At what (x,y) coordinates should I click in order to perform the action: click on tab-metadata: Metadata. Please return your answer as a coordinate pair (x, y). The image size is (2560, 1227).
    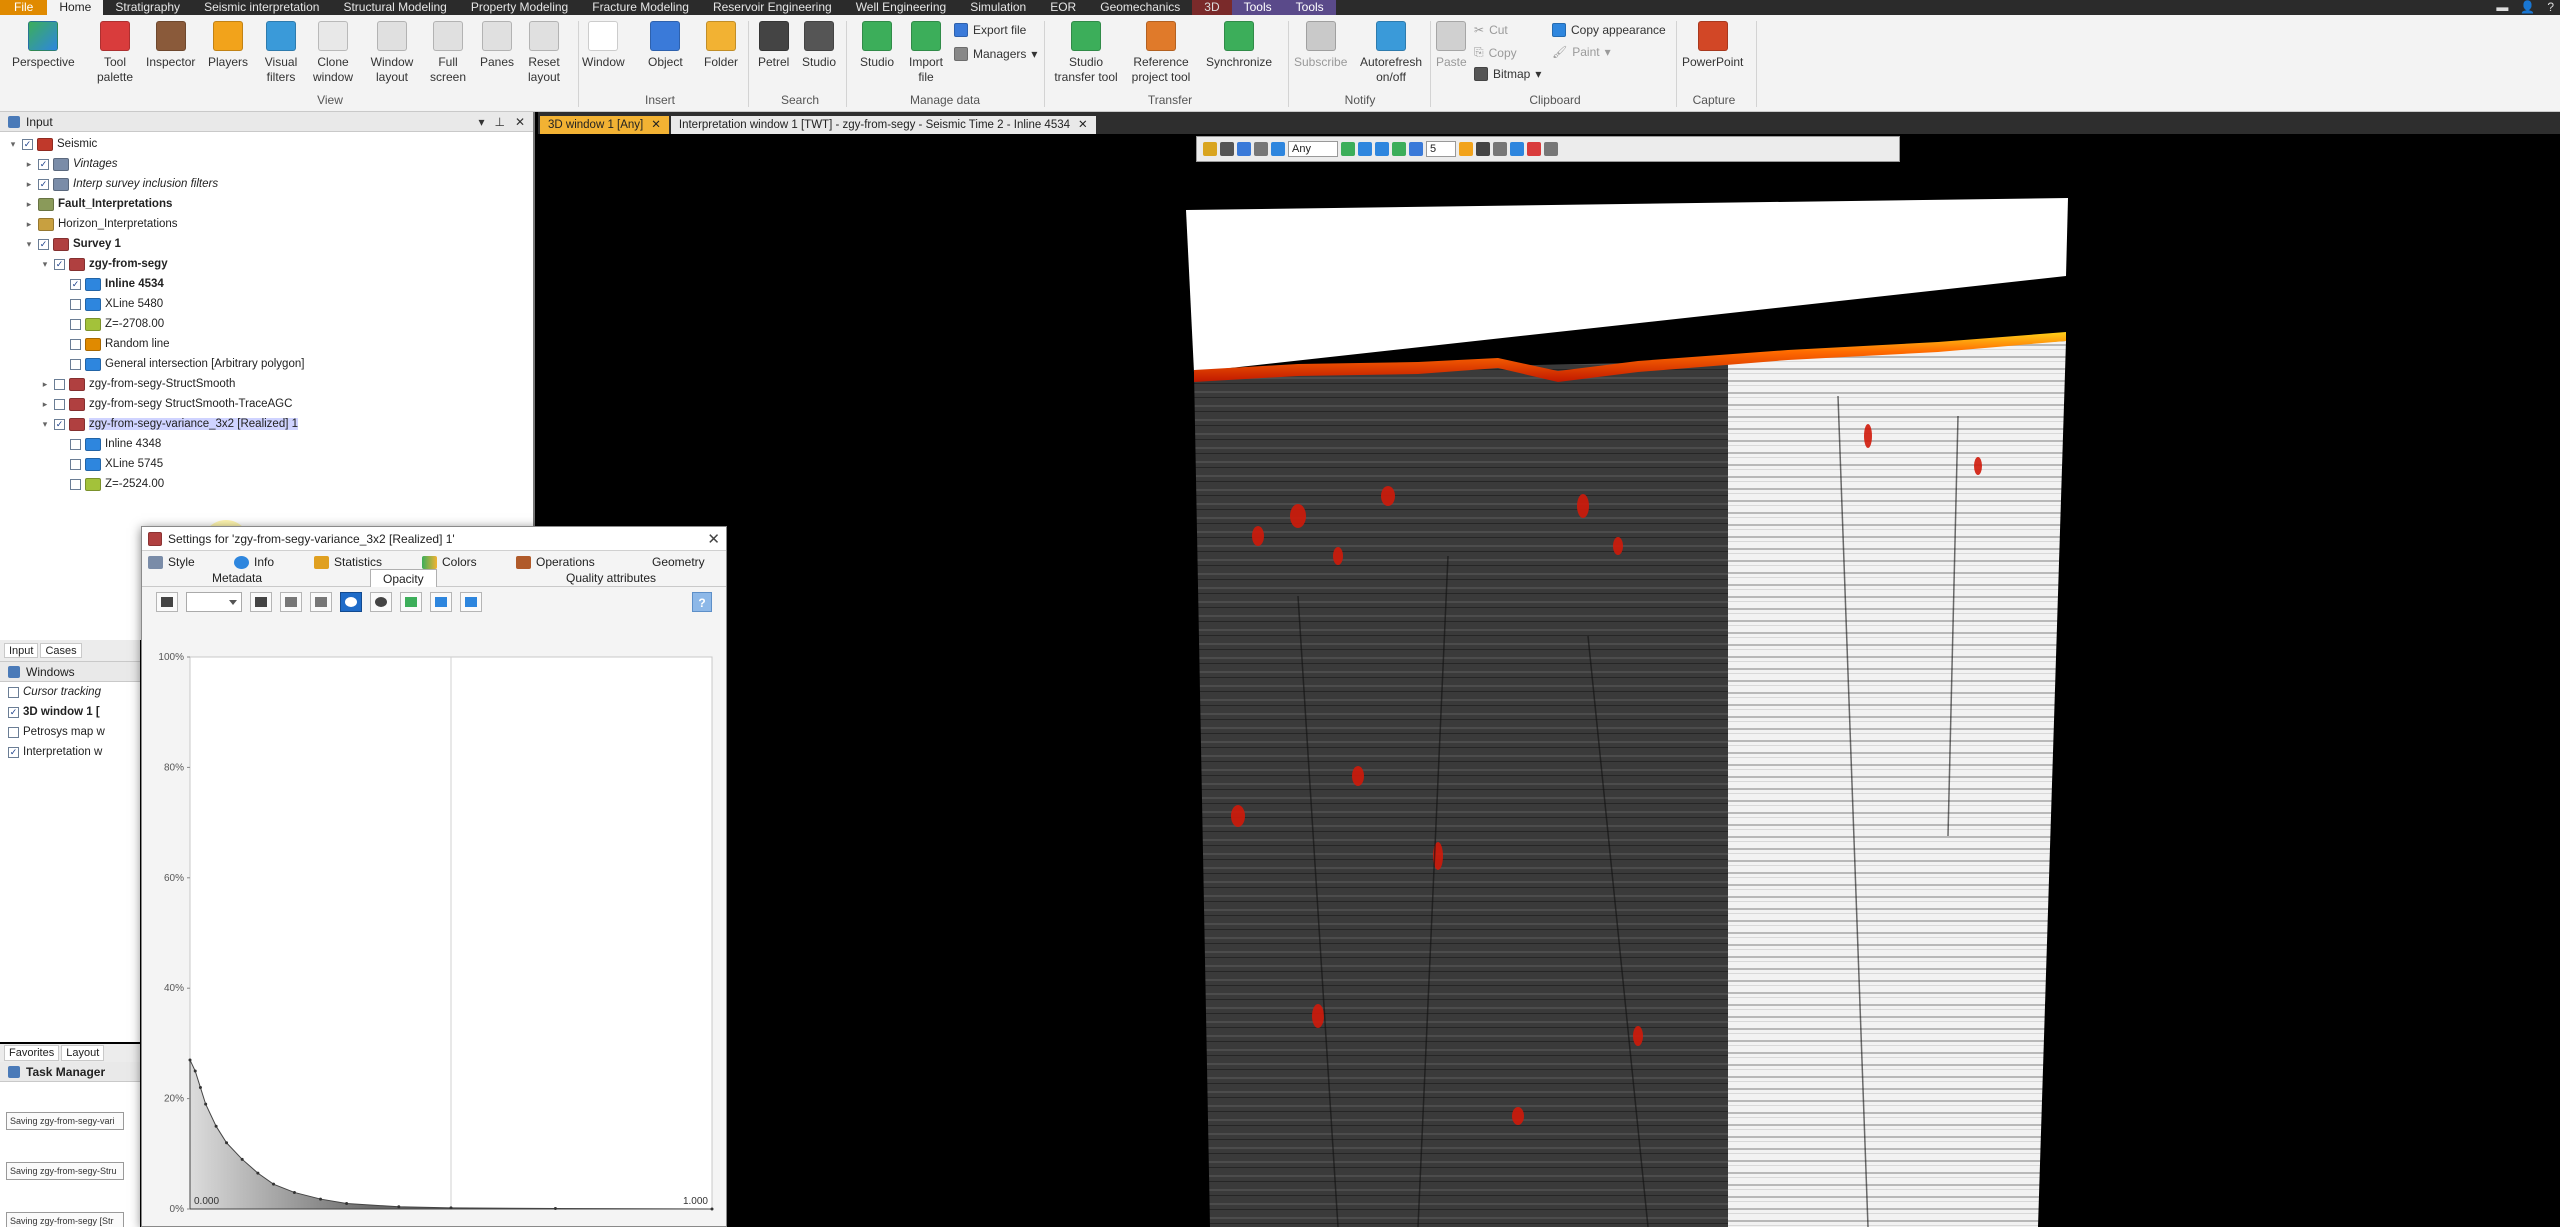
    Looking at the image, I should click on (237, 578).